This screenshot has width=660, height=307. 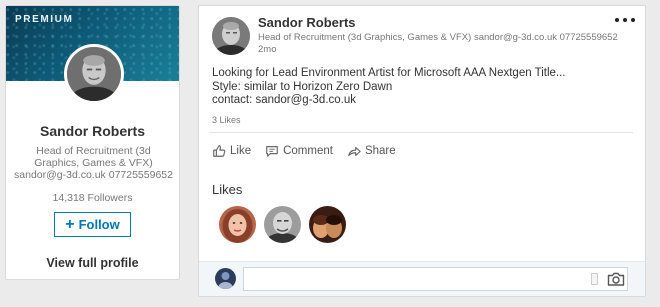 I want to click on current-user-avatar, so click(x=225, y=278).